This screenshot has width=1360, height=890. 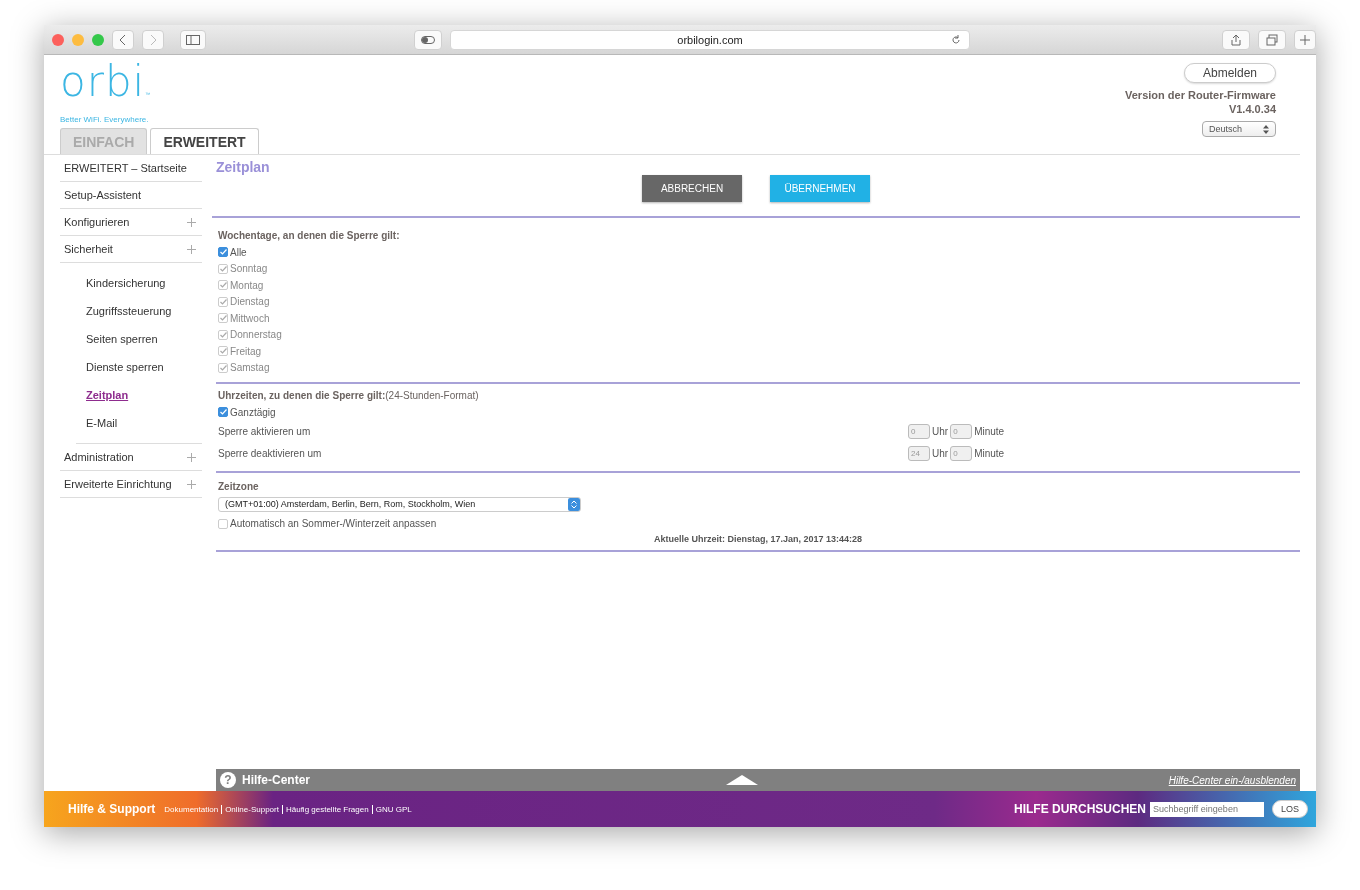 I want to click on field-label: Sperre aktivieren um, so click(x=265, y=431).